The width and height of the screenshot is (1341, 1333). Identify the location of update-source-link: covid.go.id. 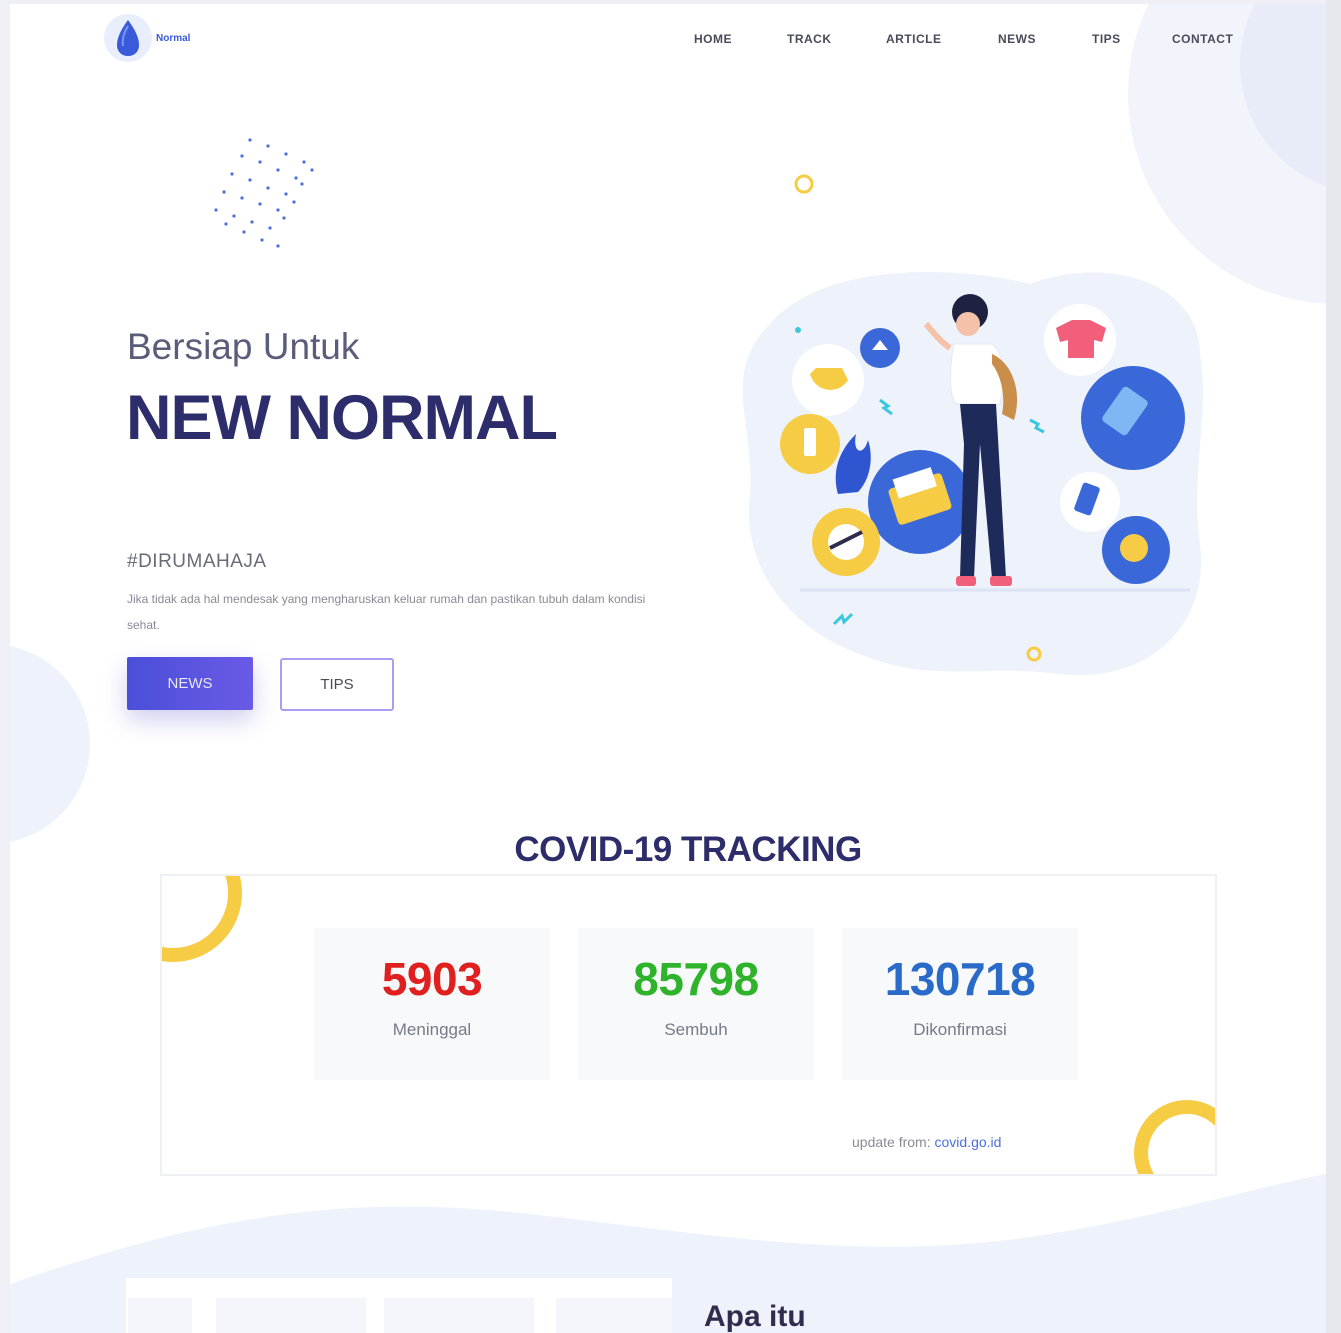
(968, 1142).